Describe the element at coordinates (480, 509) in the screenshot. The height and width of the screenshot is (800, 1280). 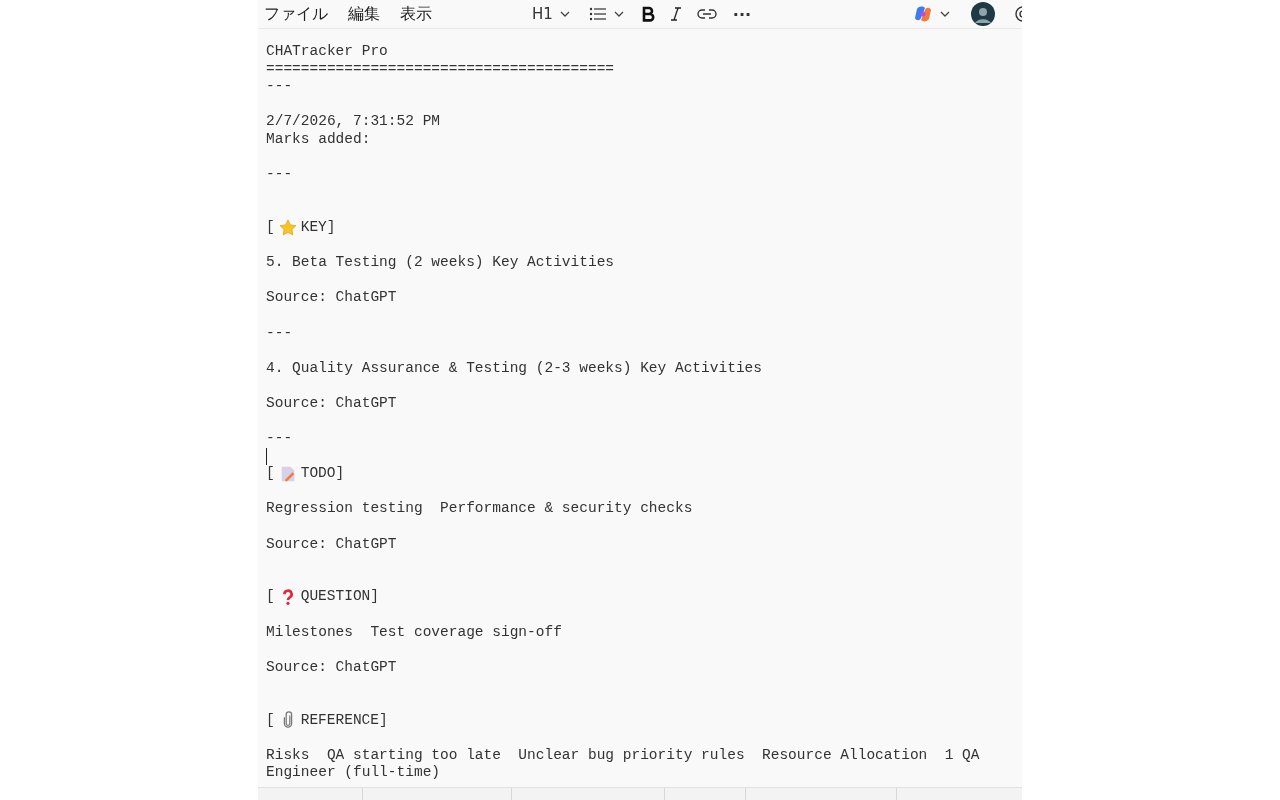
I see `text-line: Regression testing Performance & security checks` at that location.